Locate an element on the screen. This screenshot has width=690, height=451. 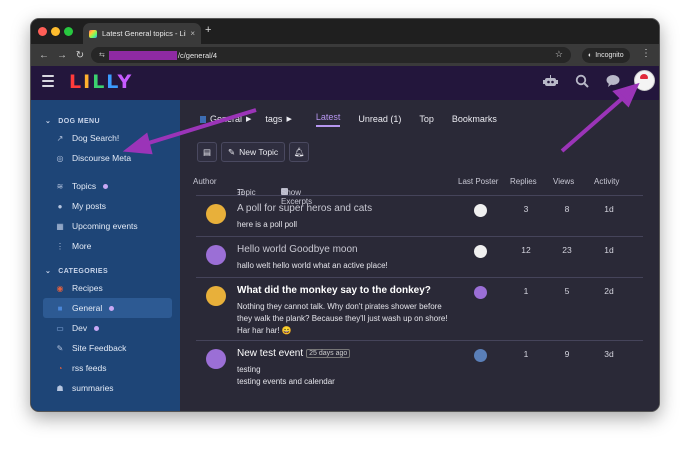
browser-menu-icon: ⋮ is located at coordinates (646, 53).